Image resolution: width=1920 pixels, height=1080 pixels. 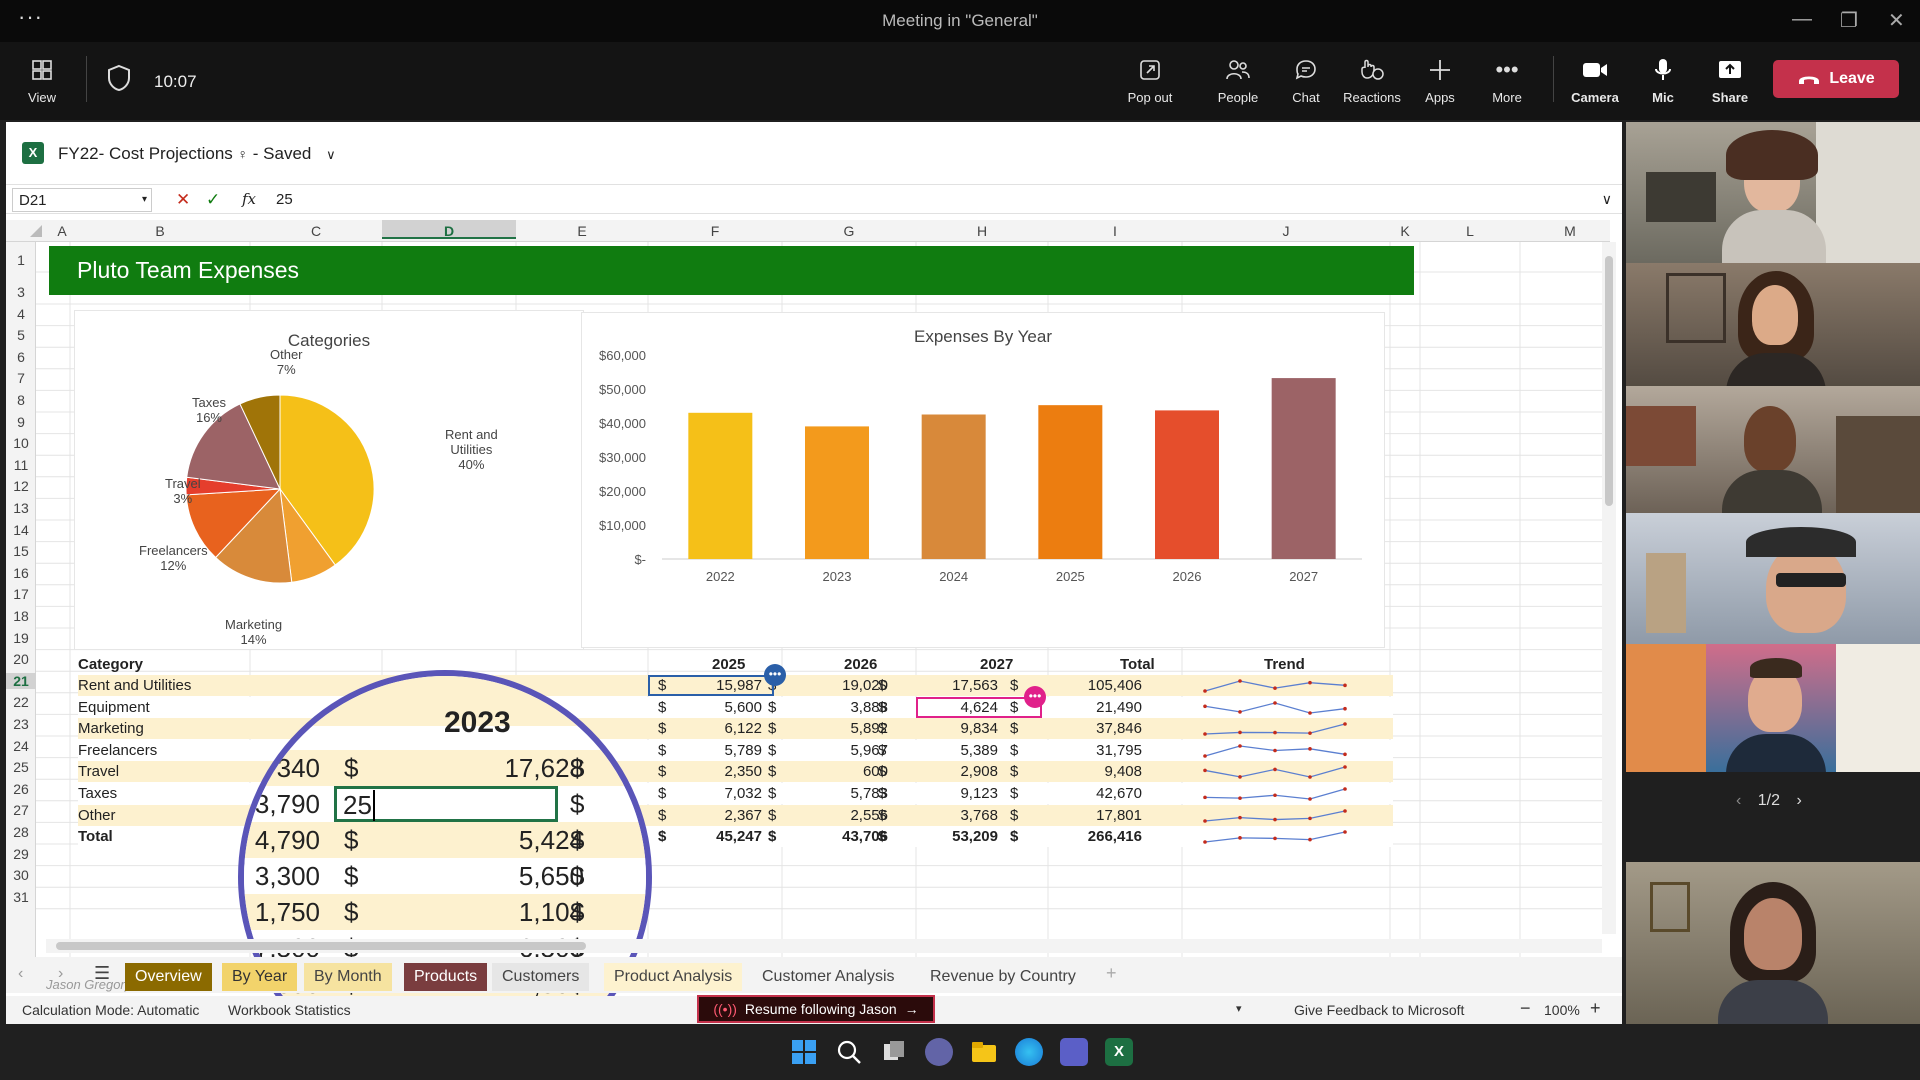 What do you see at coordinates (1570, 231) in the screenshot?
I see `column-header: M` at bounding box center [1570, 231].